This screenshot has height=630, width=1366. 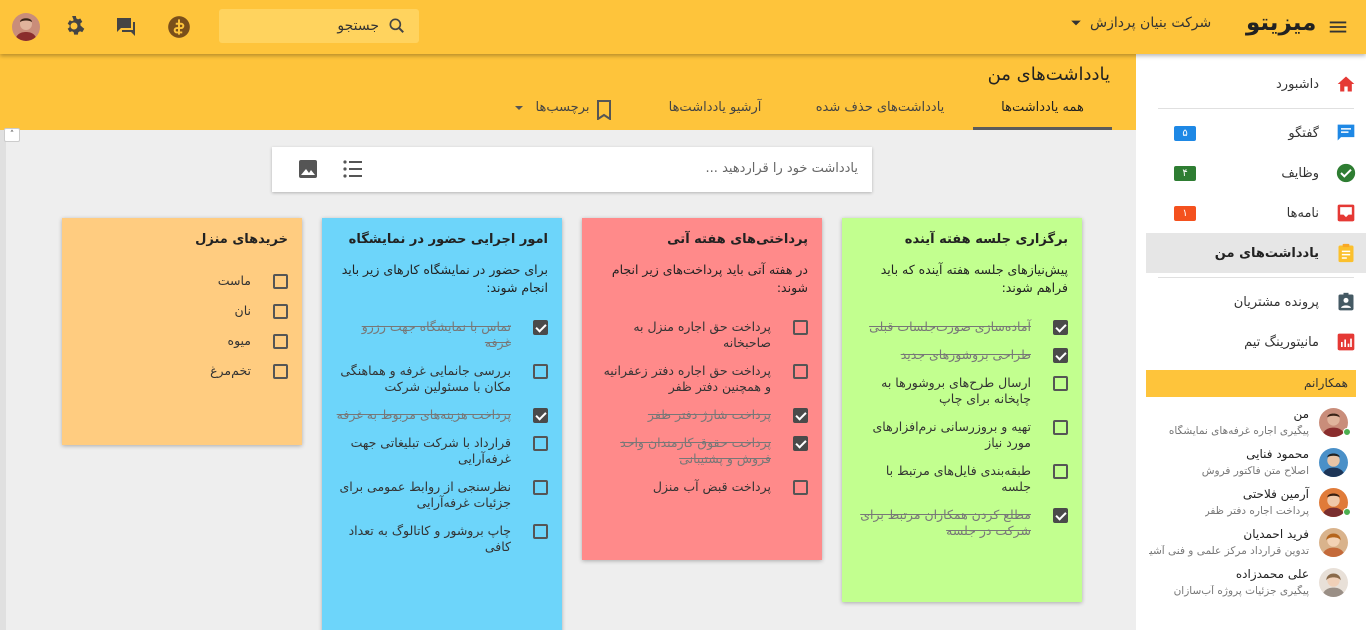 What do you see at coordinates (353, 169) in the screenshot?
I see `checklist-icon` at bounding box center [353, 169].